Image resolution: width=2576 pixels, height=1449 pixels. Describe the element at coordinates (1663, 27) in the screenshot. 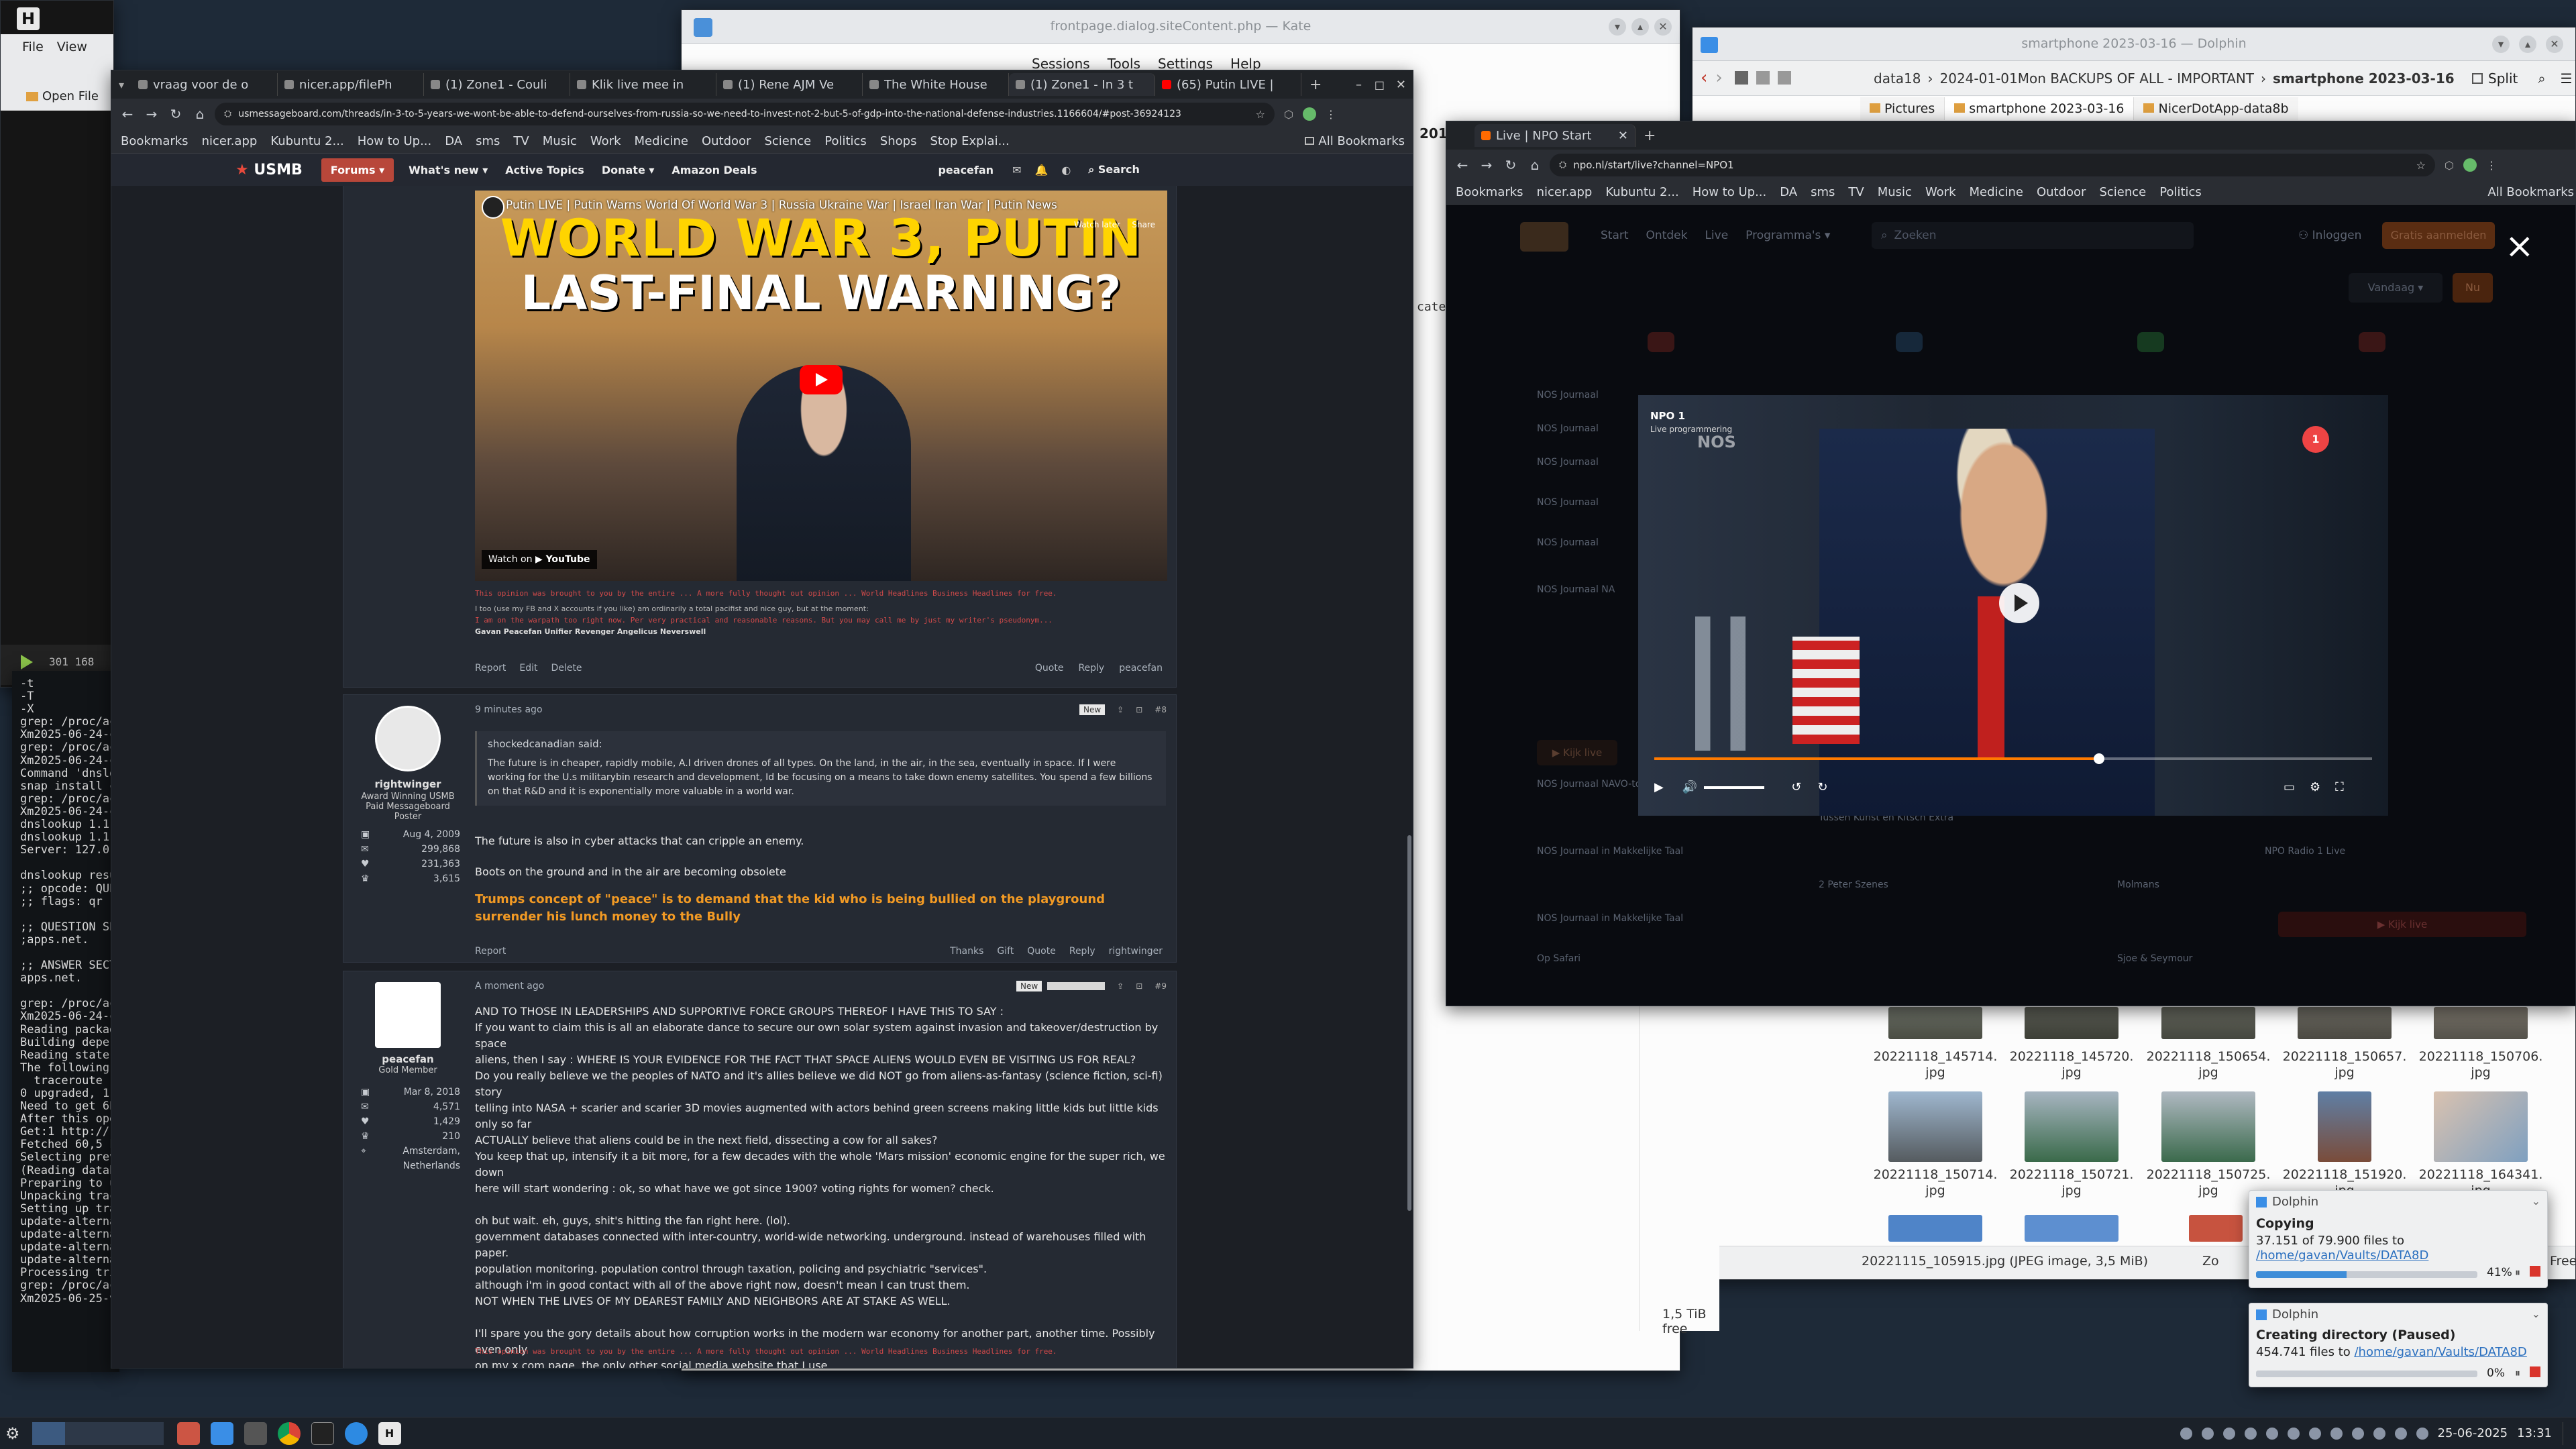

I see `kate-close-button: ✕` at that location.